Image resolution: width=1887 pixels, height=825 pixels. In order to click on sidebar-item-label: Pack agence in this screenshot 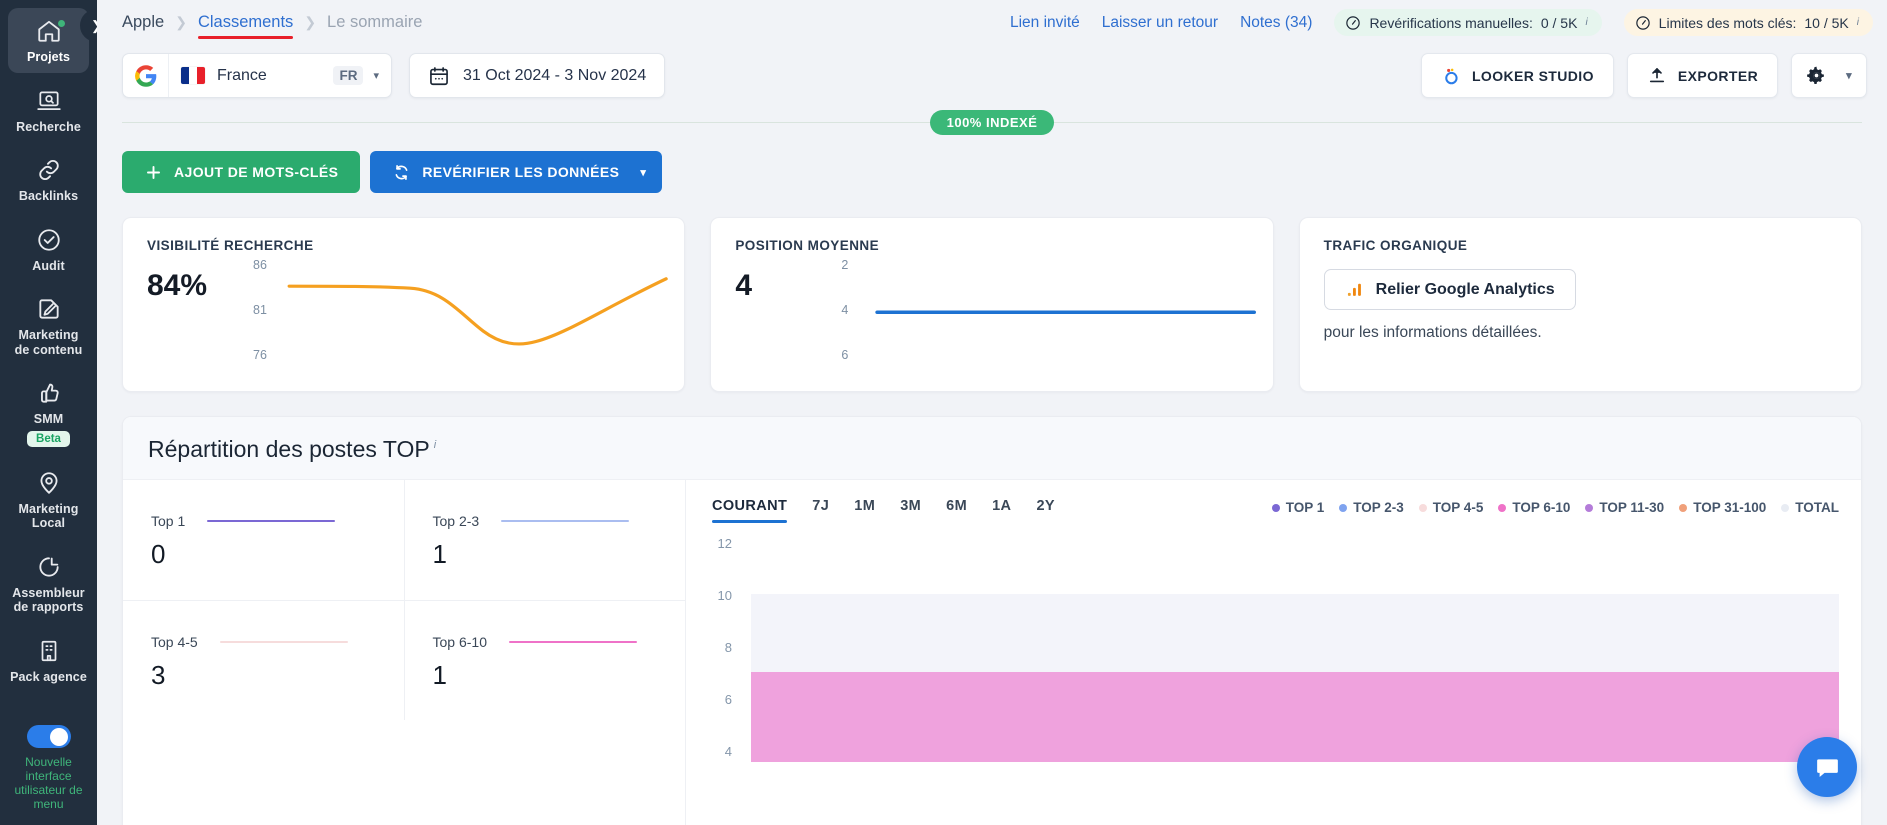, I will do `click(48, 676)`.